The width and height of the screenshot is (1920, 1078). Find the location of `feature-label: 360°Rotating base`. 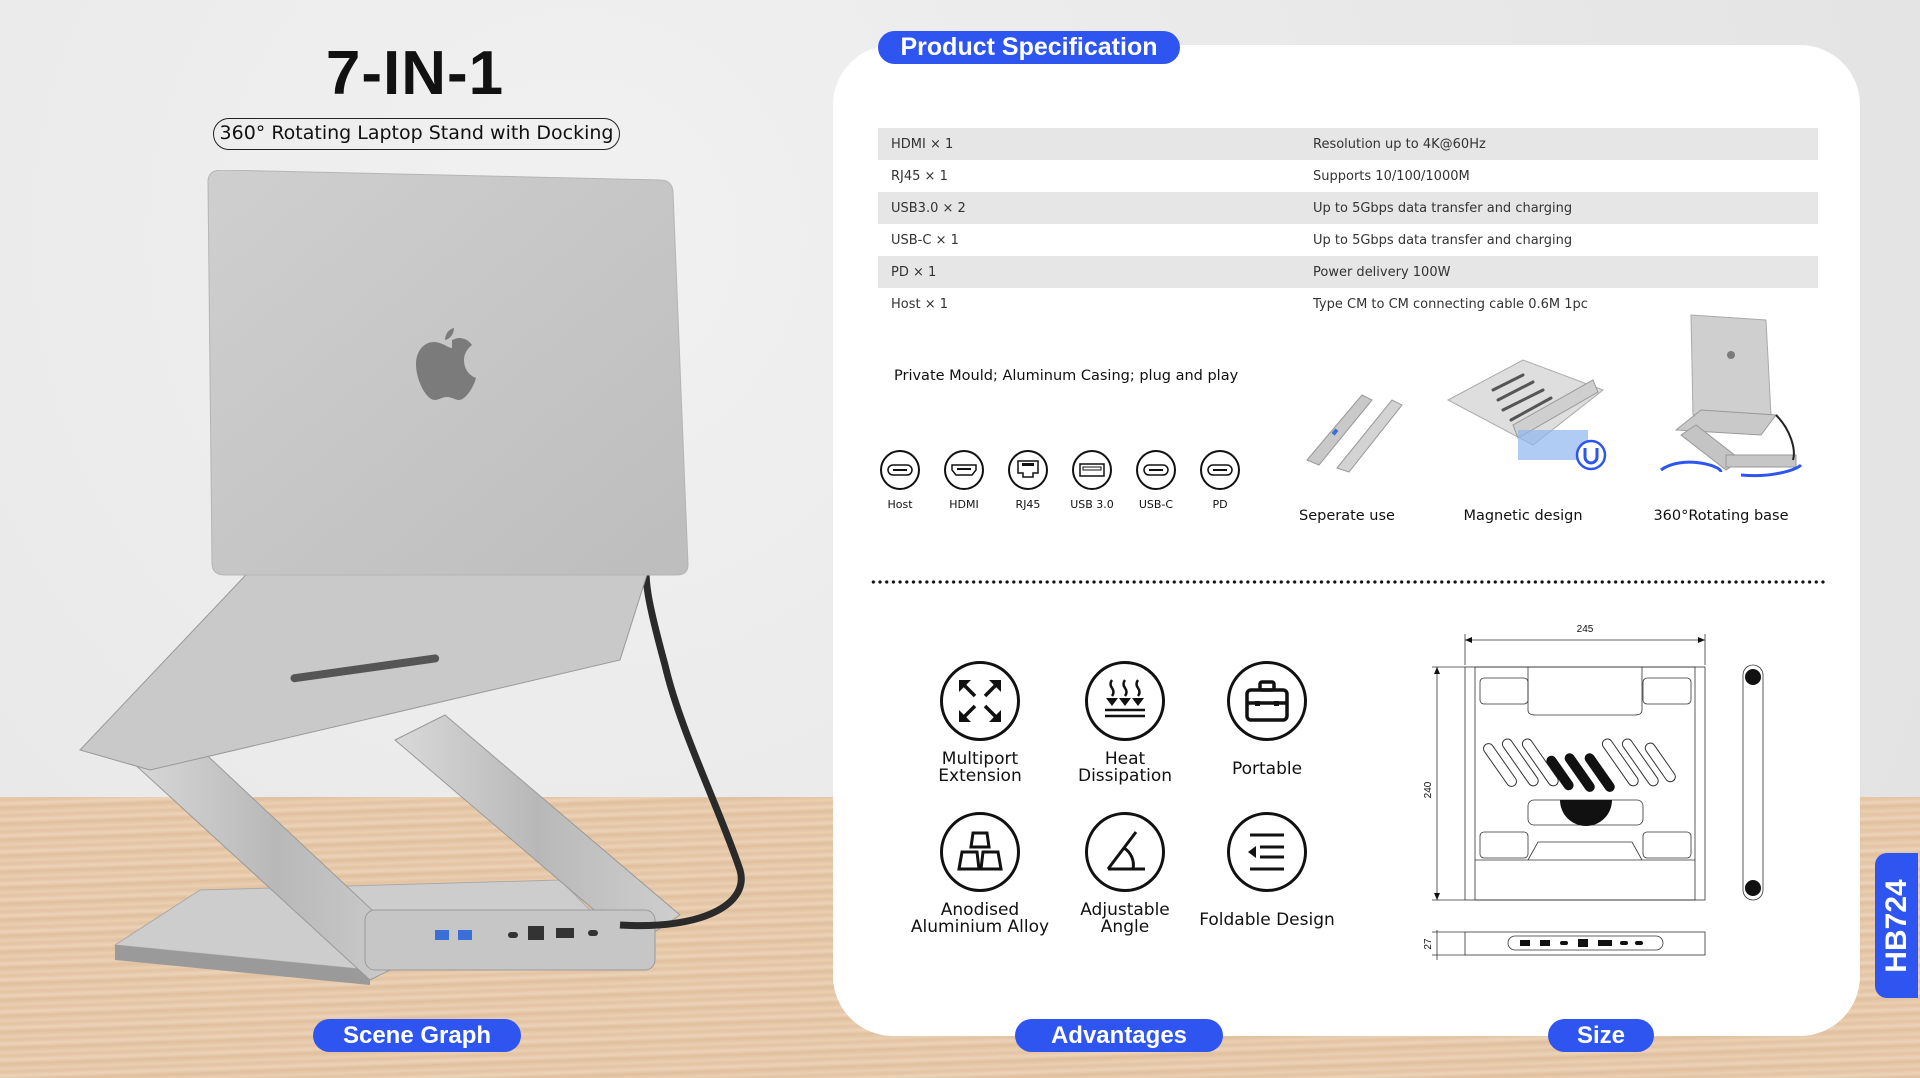

feature-label: 360°Rotating base is located at coordinates (1721, 516).